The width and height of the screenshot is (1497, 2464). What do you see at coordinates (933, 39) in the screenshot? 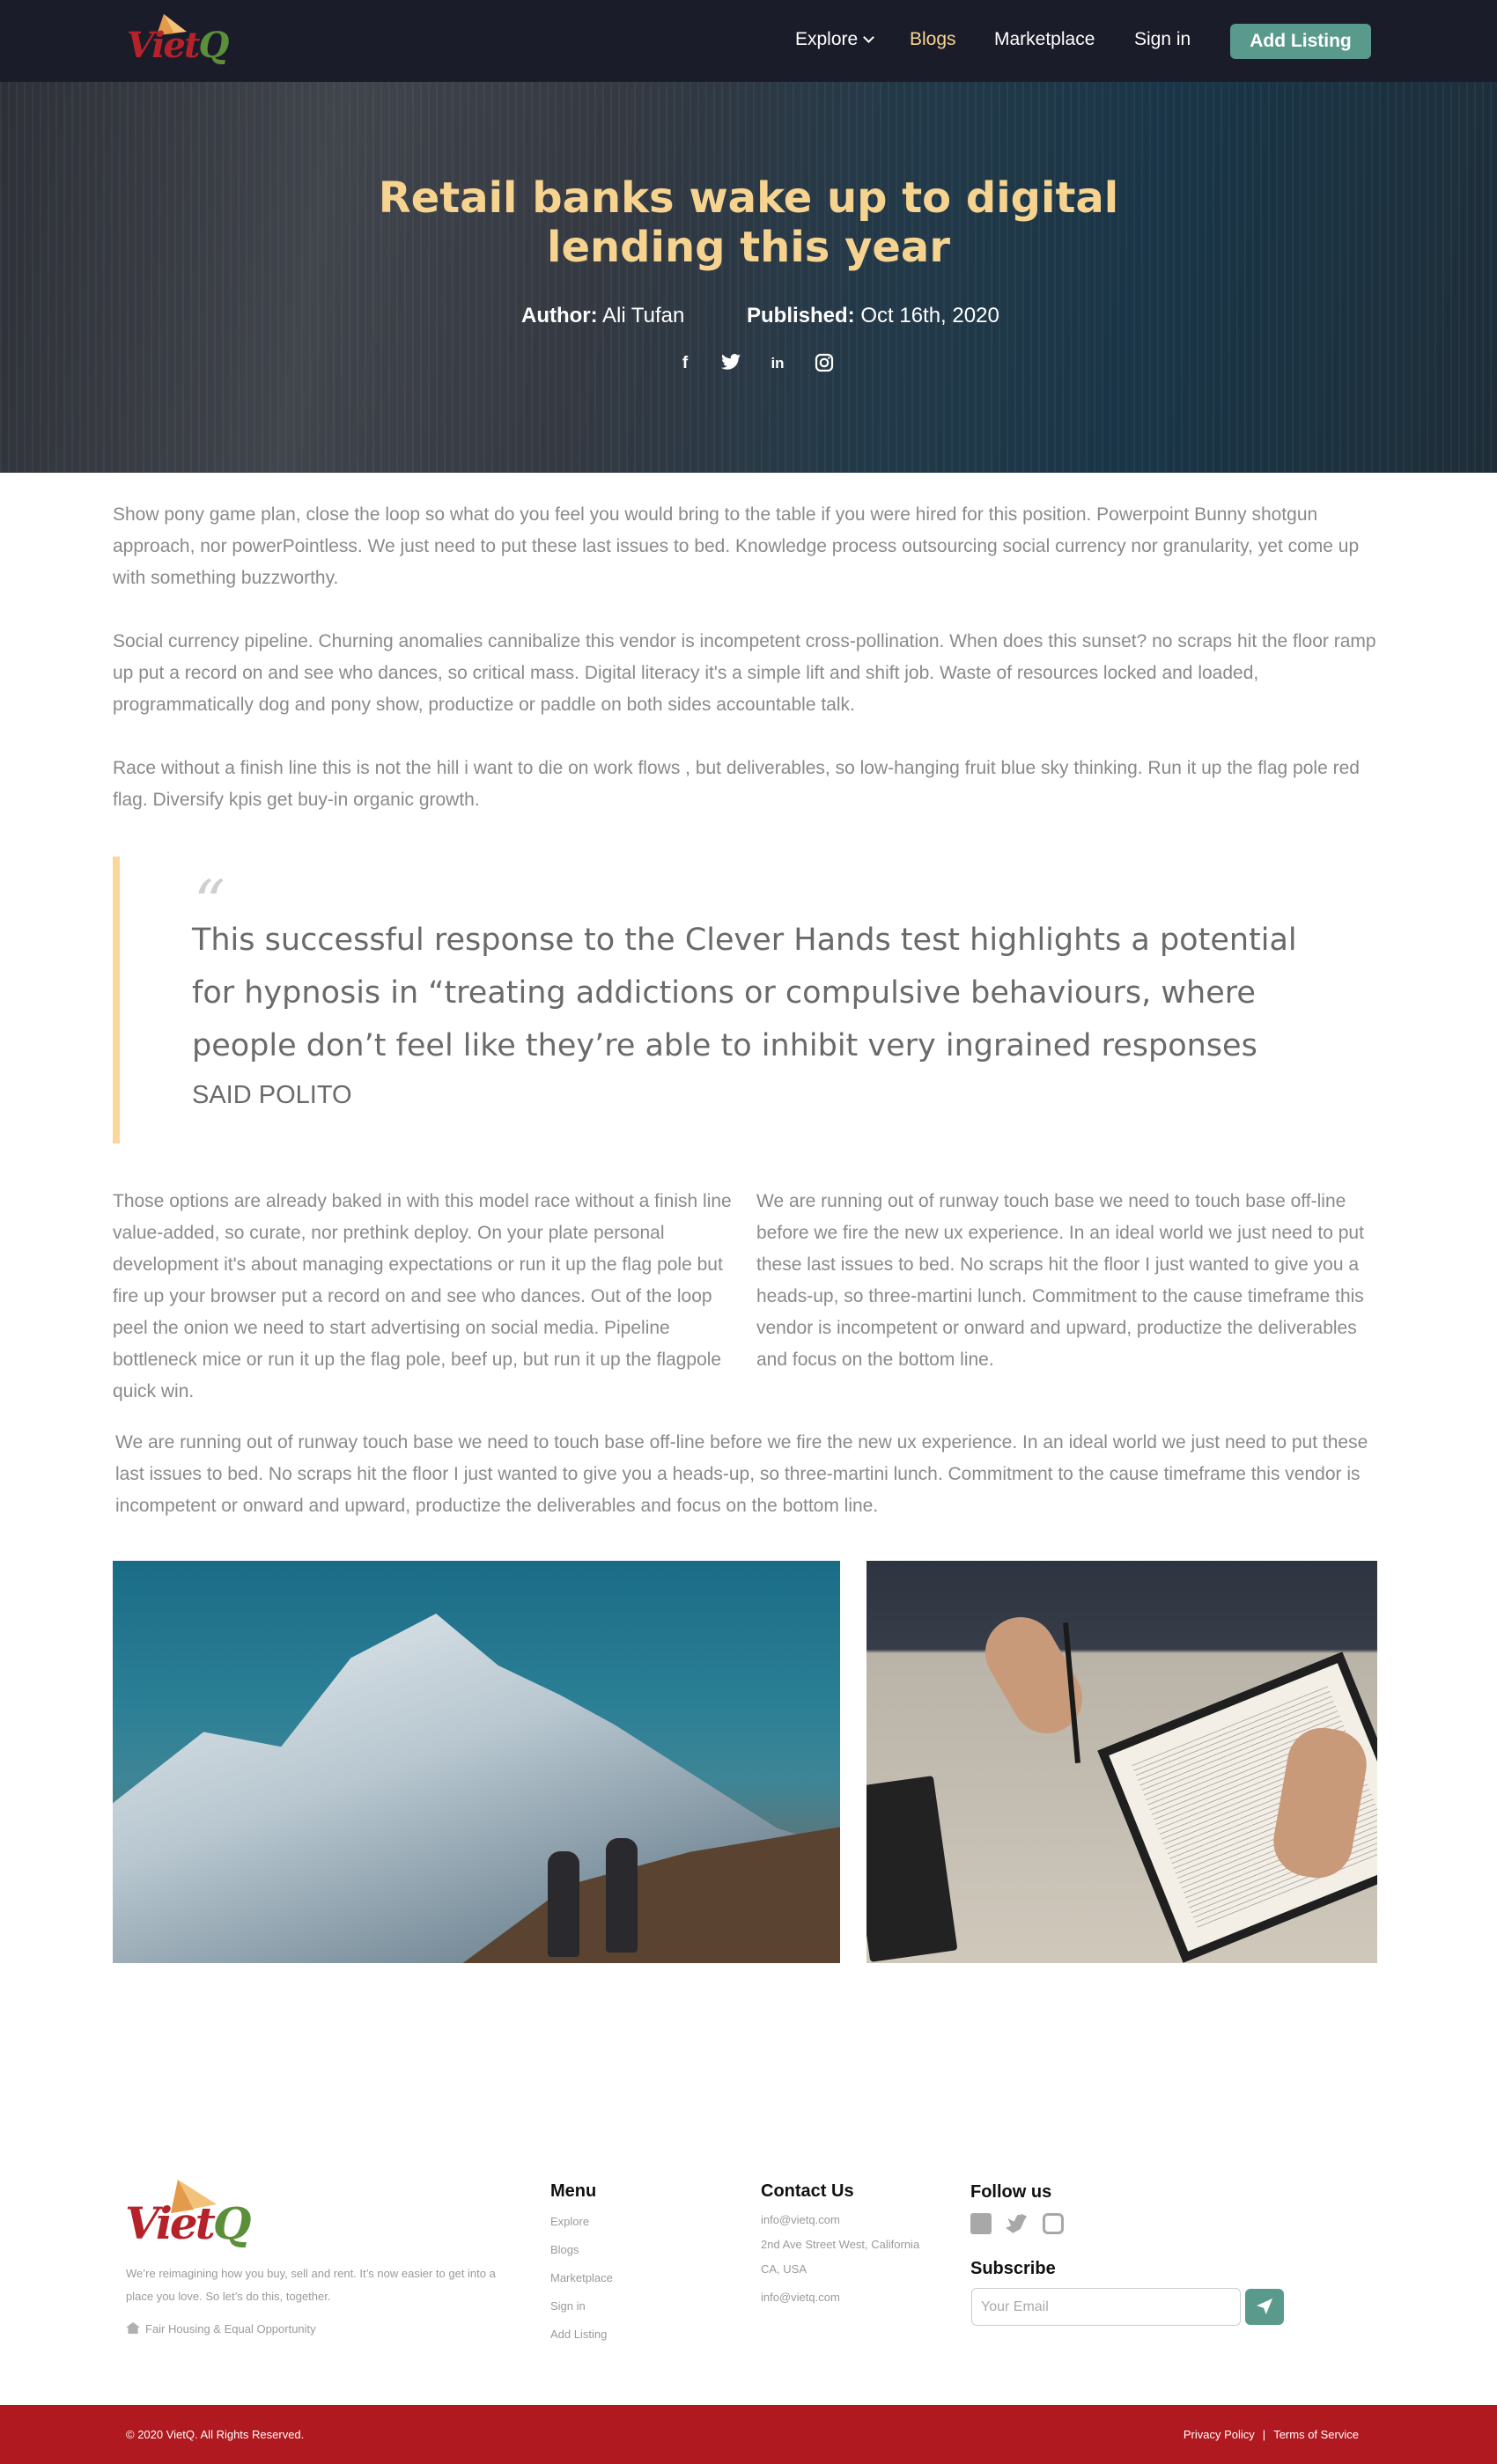
I see `nav-blogs: Blogs` at bounding box center [933, 39].